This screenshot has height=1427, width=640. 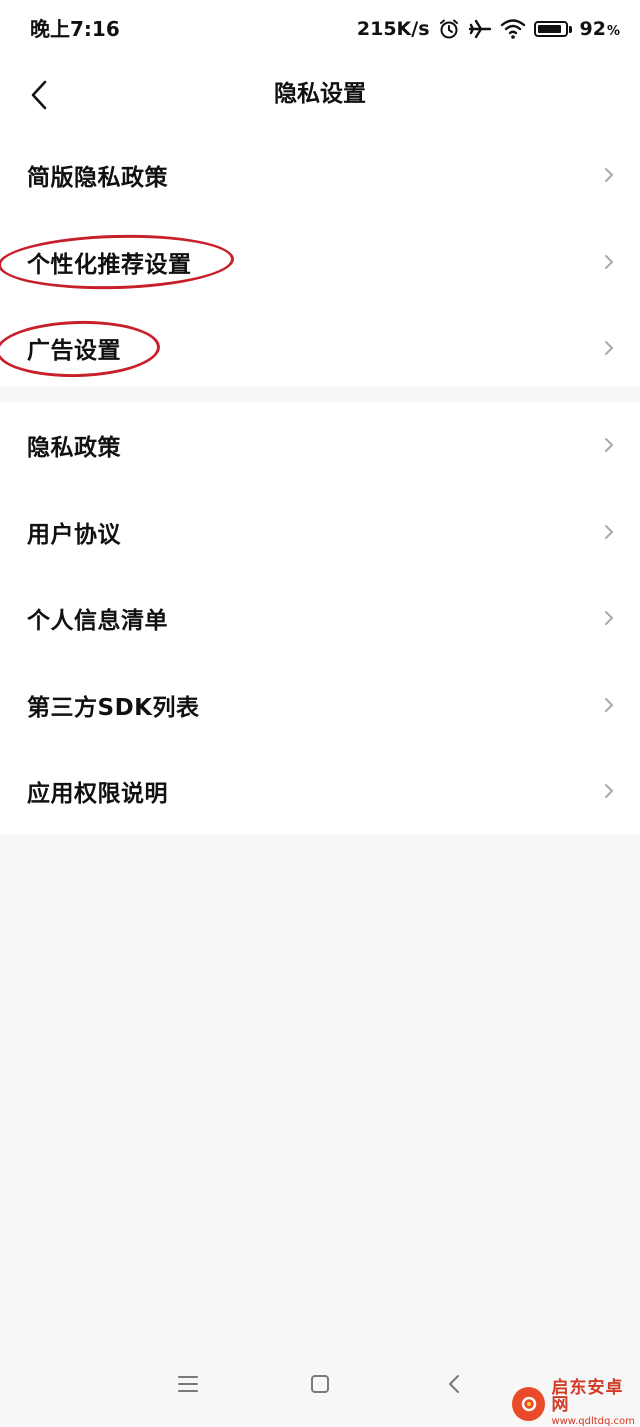 What do you see at coordinates (320, 791) in the screenshot?
I see `settings-row-app-permissions: 应用权限说明` at bounding box center [320, 791].